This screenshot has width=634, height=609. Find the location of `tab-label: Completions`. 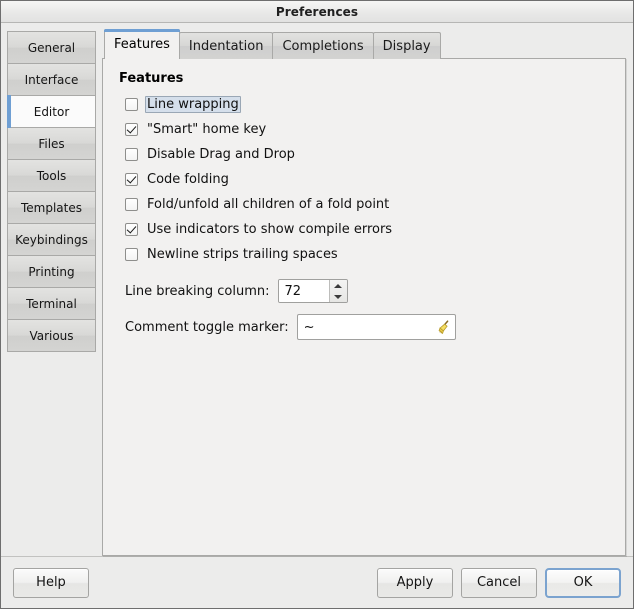

tab-label: Completions is located at coordinates (323, 46).